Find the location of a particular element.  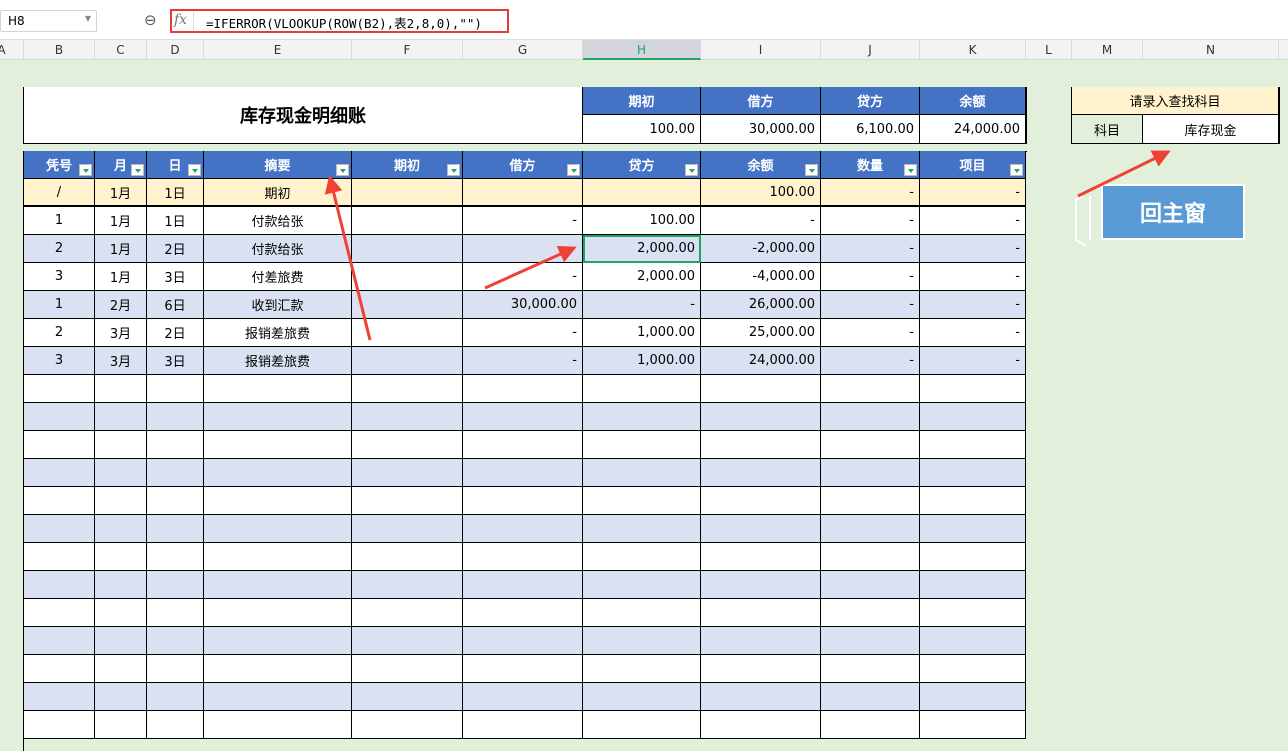

bracket-shape is located at coordinates (1083, 221).